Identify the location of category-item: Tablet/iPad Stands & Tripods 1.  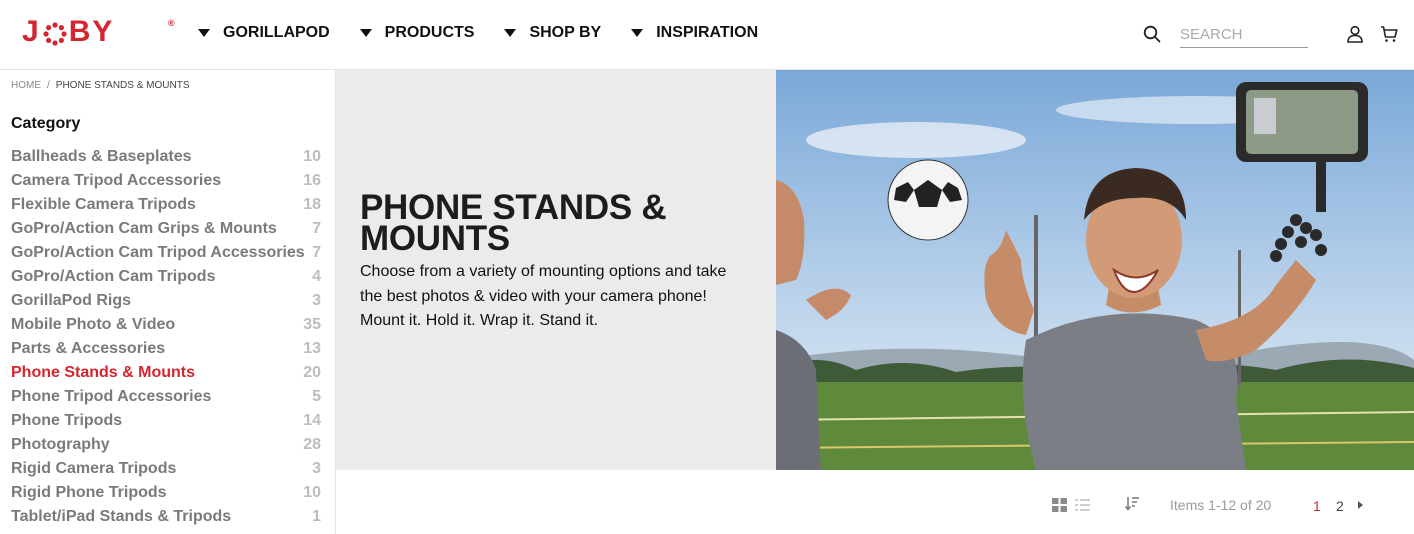
(166, 520).